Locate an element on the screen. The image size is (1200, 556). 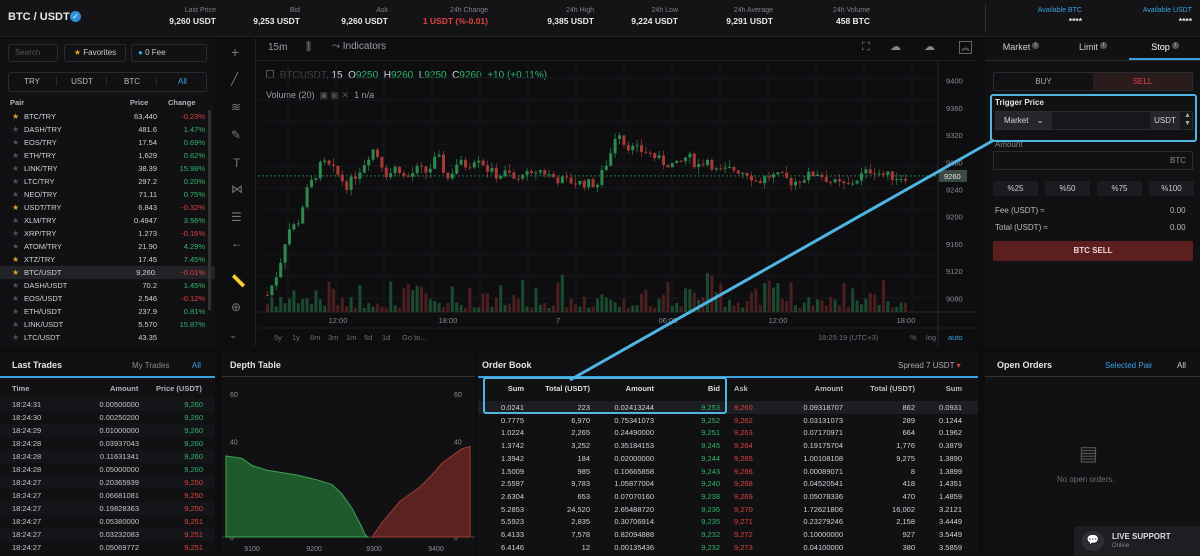
brush-icon: ✎ is located at coordinates (236, 135).